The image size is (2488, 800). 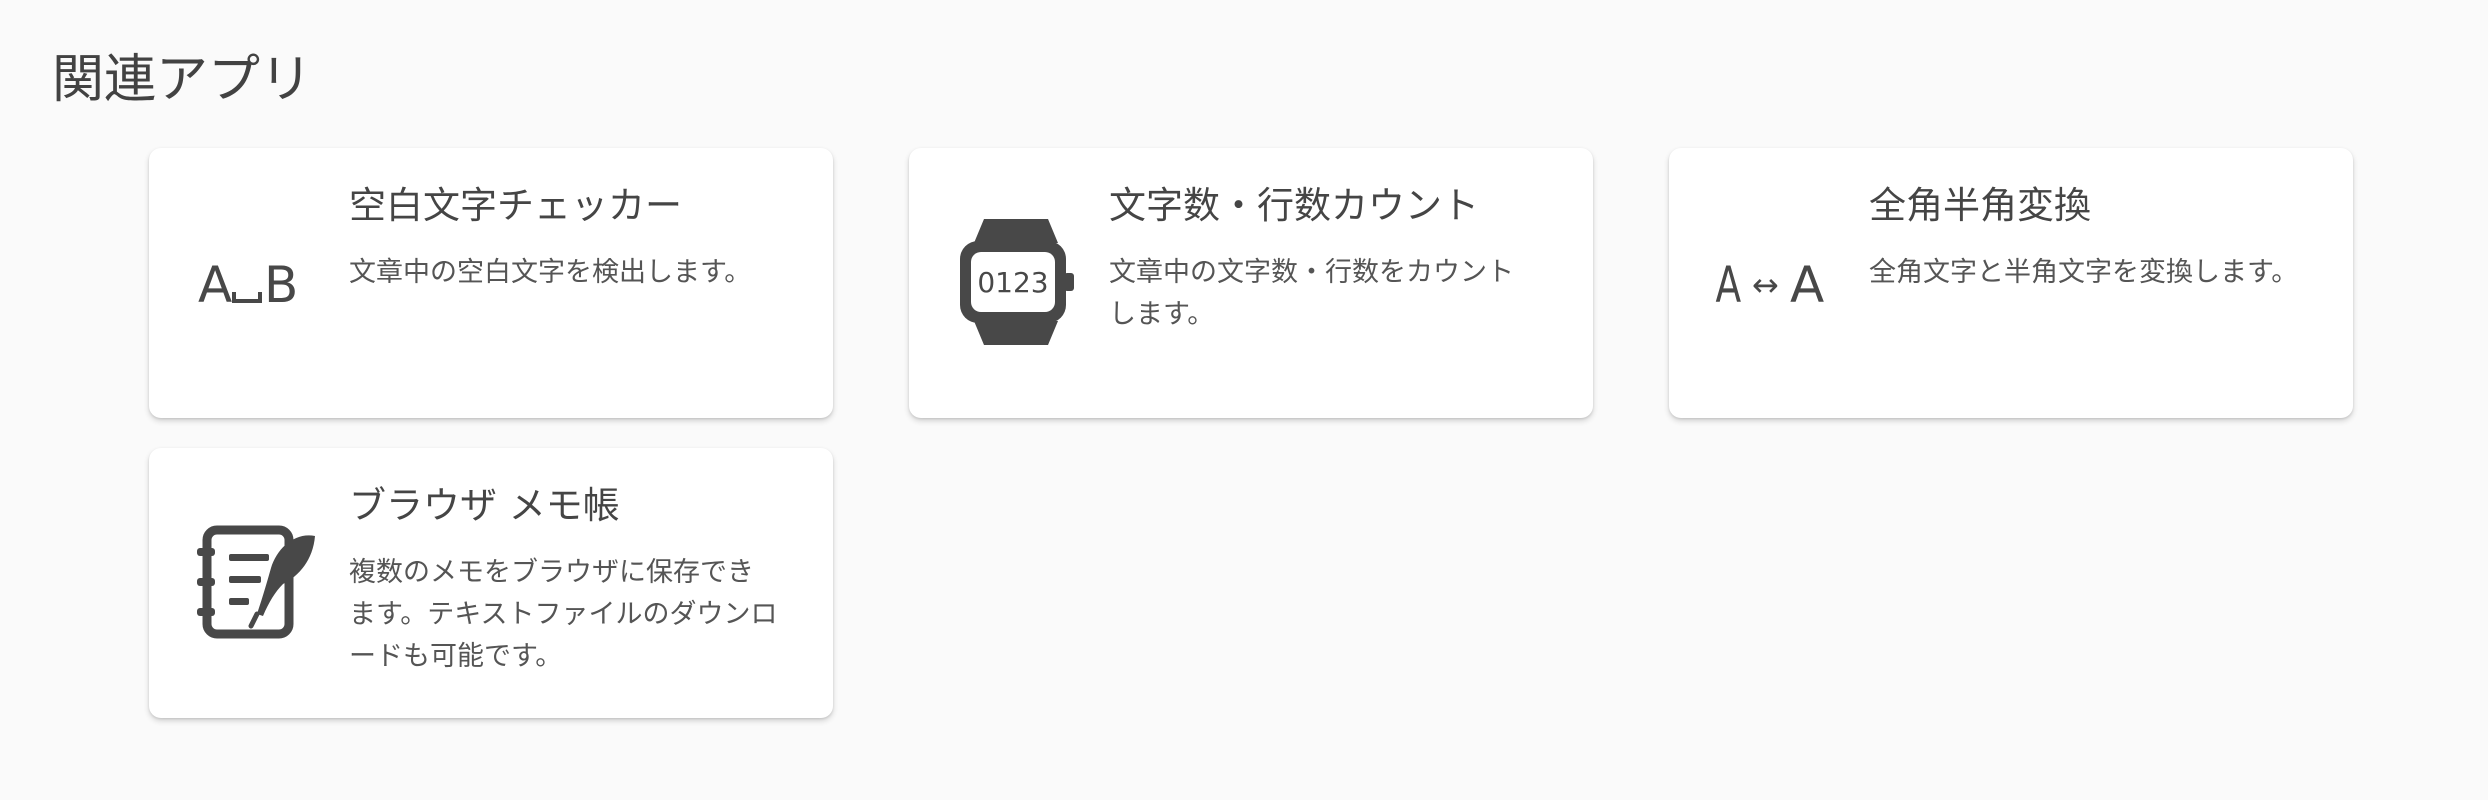 I want to click on space-character-icon: A B, so click(x=256, y=282).